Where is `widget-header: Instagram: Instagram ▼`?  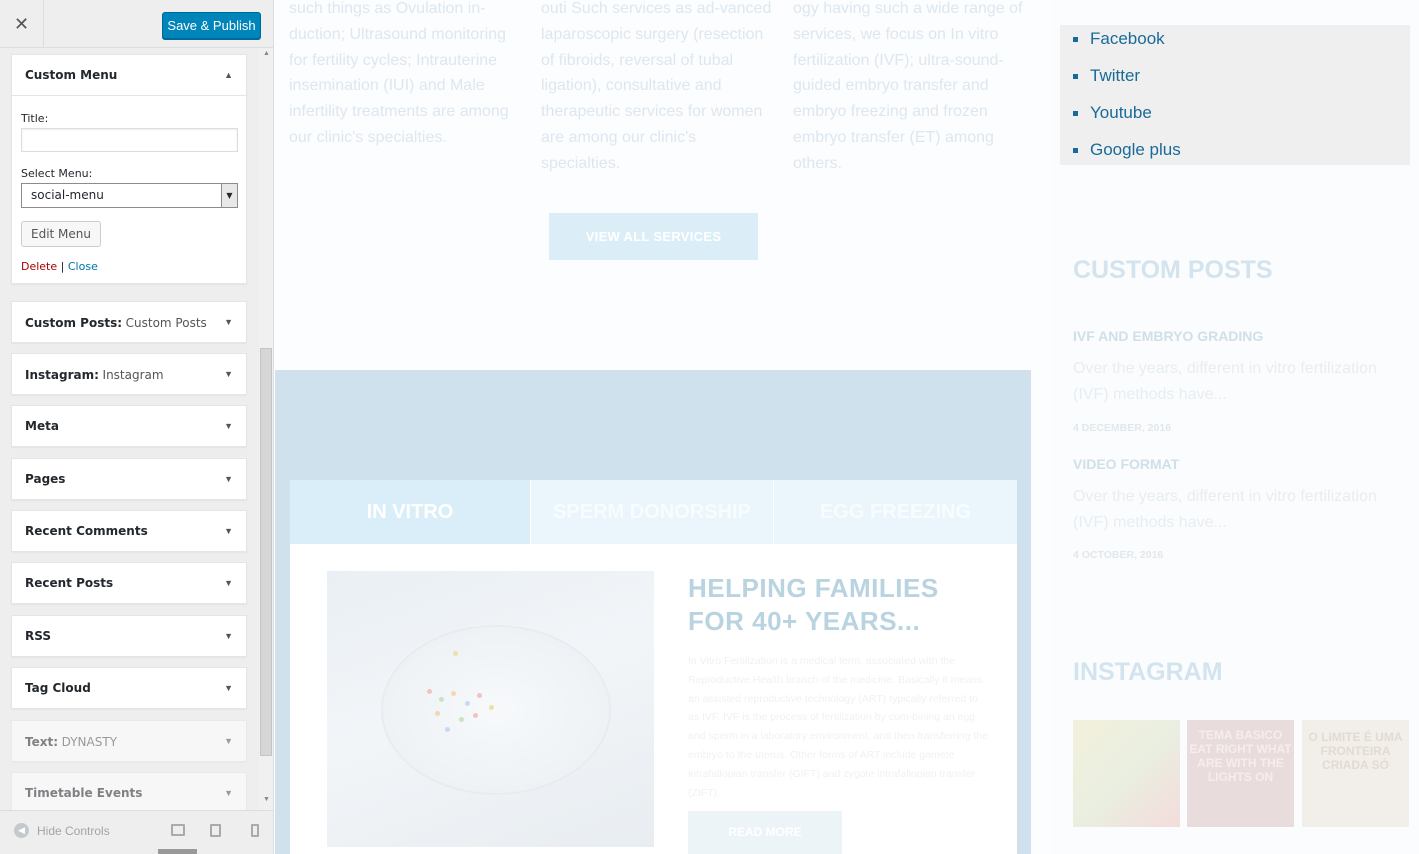
widget-header: Instagram: Instagram ▼ is located at coordinates (129, 374).